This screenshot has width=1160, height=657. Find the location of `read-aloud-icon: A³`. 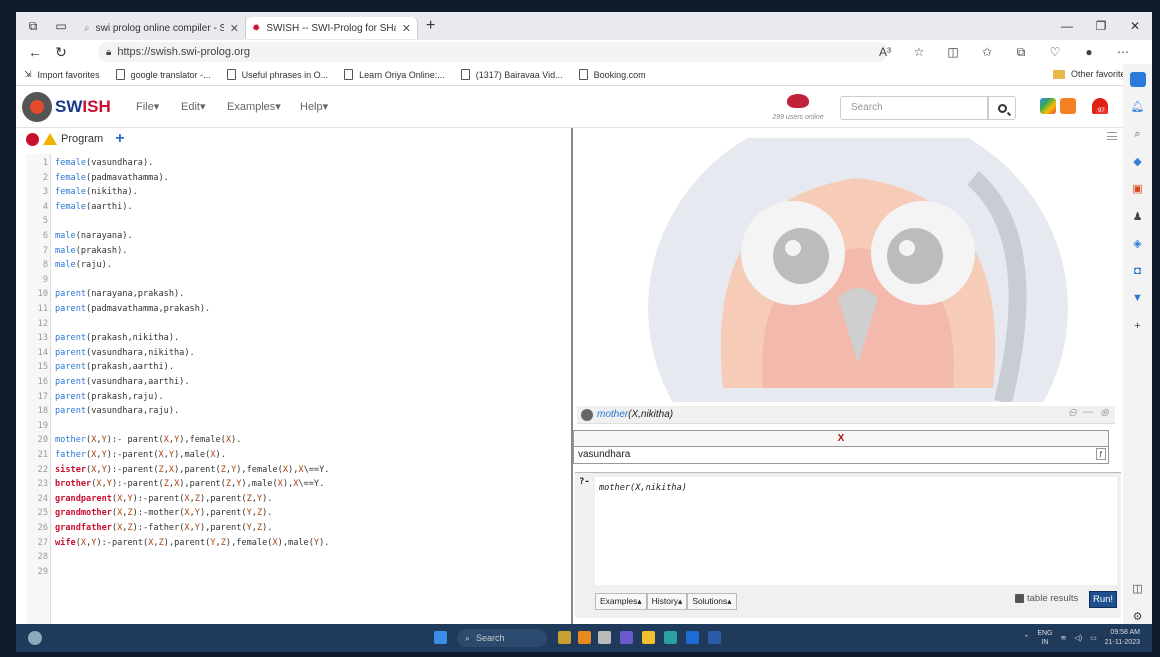

read-aloud-icon: A³ is located at coordinates (885, 52).